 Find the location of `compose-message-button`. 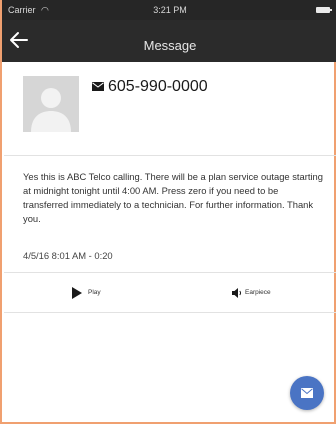

compose-message-button is located at coordinates (307, 393).